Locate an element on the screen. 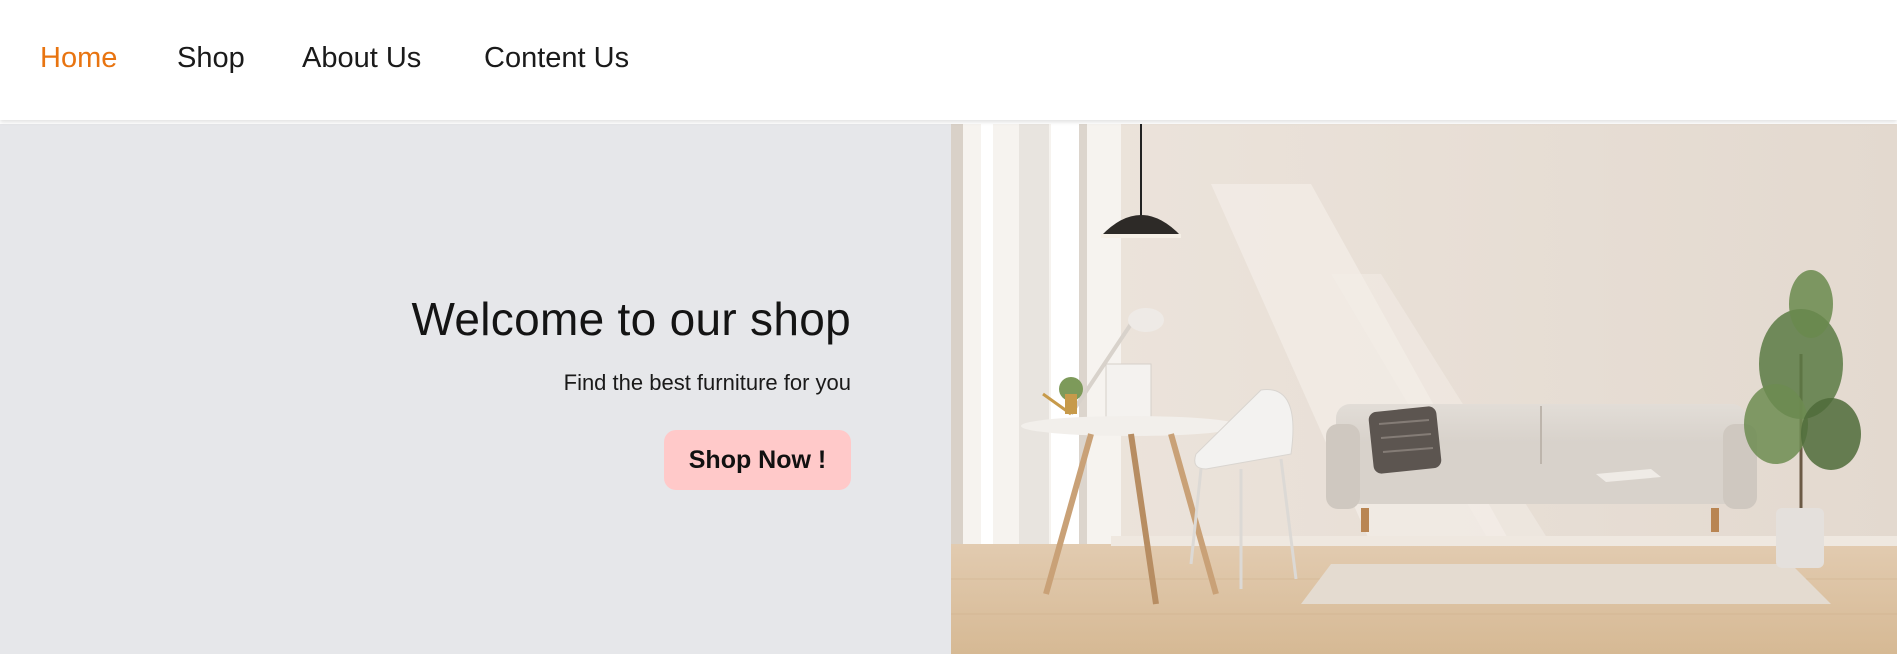  nav-link-shop: Shop is located at coordinates (211, 58).